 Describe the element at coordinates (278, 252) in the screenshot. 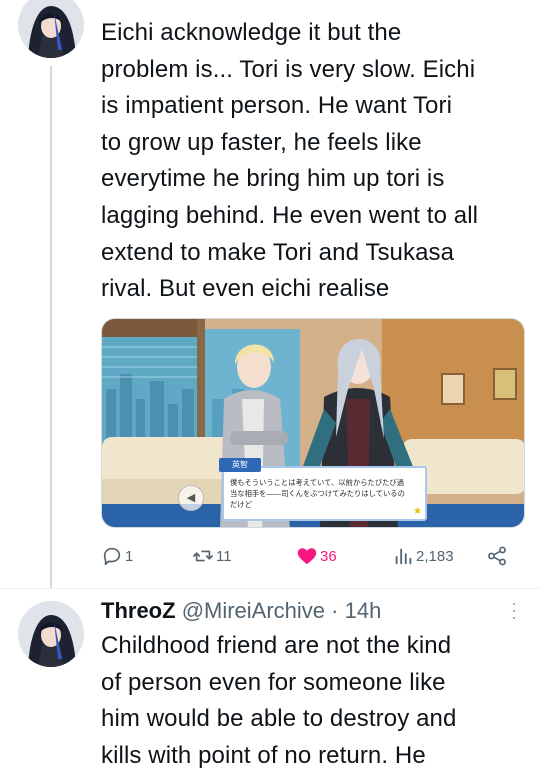

I see `tweet-line: extend to make Tori and Tsukasa` at that location.